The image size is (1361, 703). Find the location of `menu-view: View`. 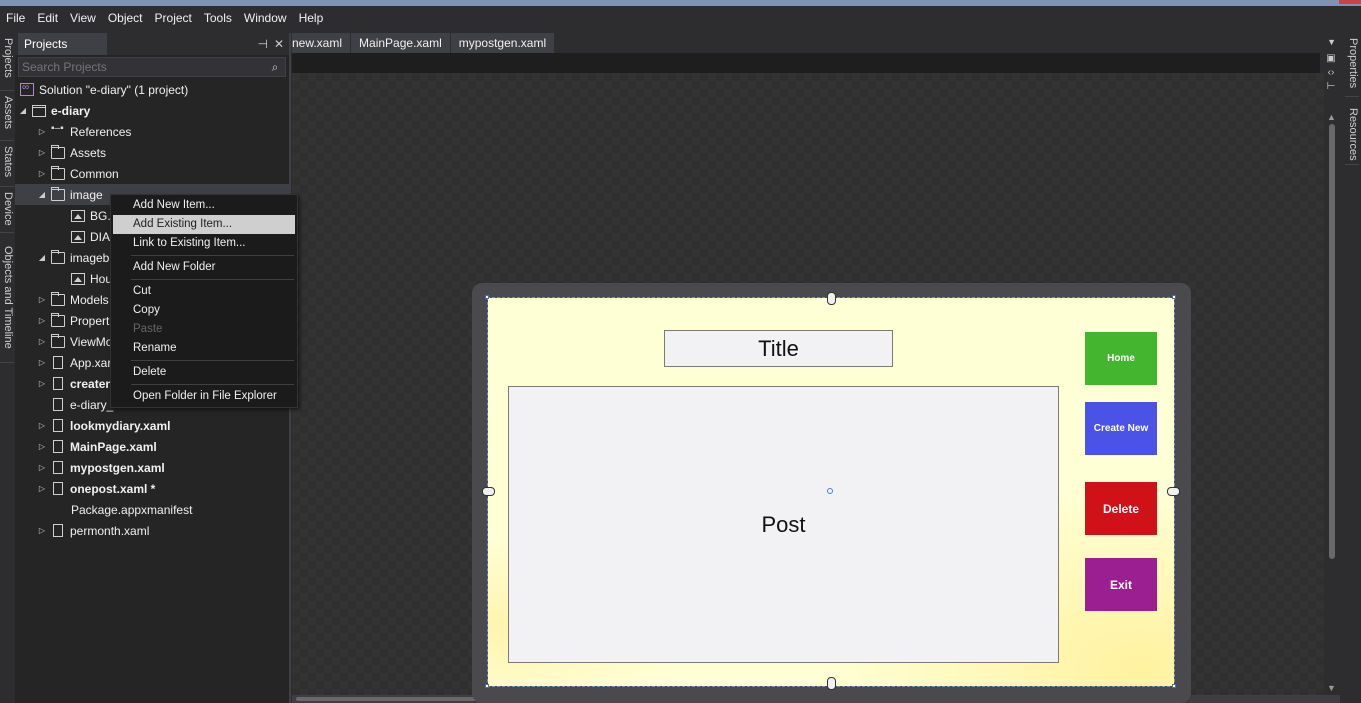

menu-view: View is located at coordinates (83, 18).